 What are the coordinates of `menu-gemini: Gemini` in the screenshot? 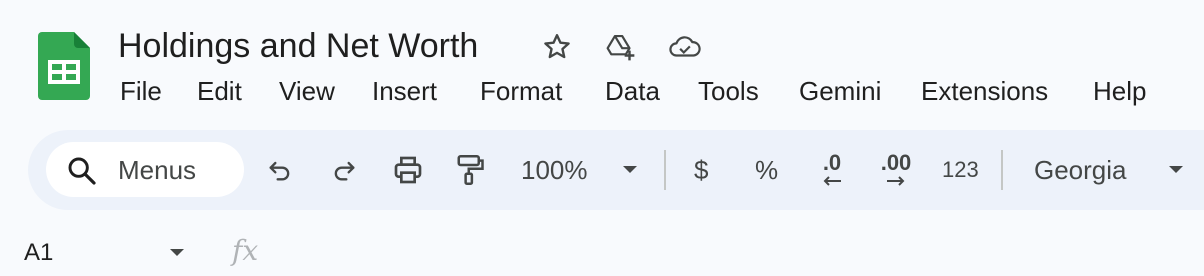 It's located at (840, 91).